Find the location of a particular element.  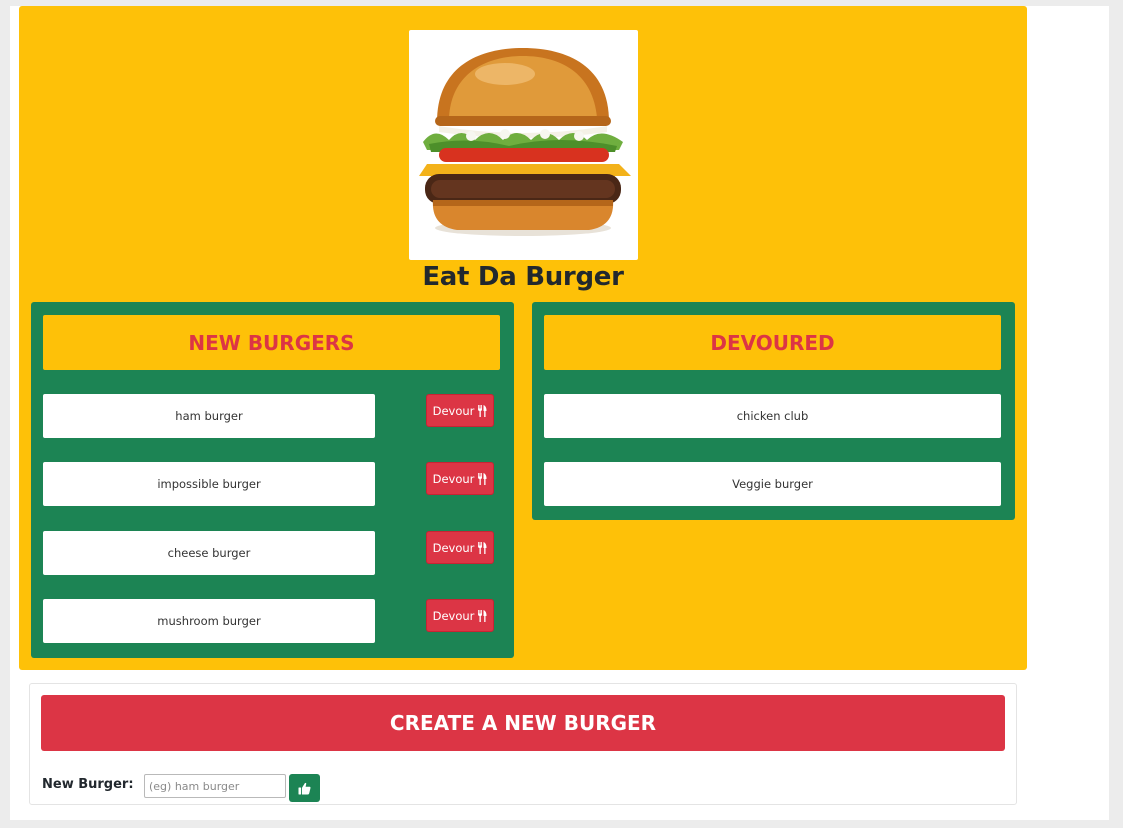

burger-name: ham burger is located at coordinates (209, 416).